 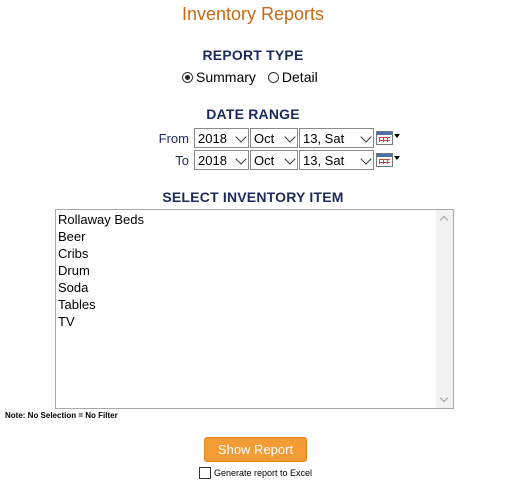 I want to click on detail-radio, so click(x=273, y=77).